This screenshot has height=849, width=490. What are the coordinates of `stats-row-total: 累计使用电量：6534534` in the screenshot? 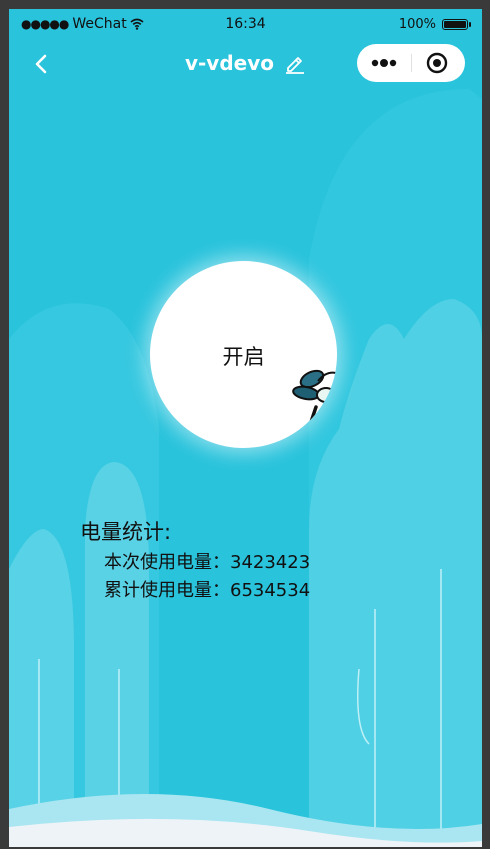 It's located at (207, 589).